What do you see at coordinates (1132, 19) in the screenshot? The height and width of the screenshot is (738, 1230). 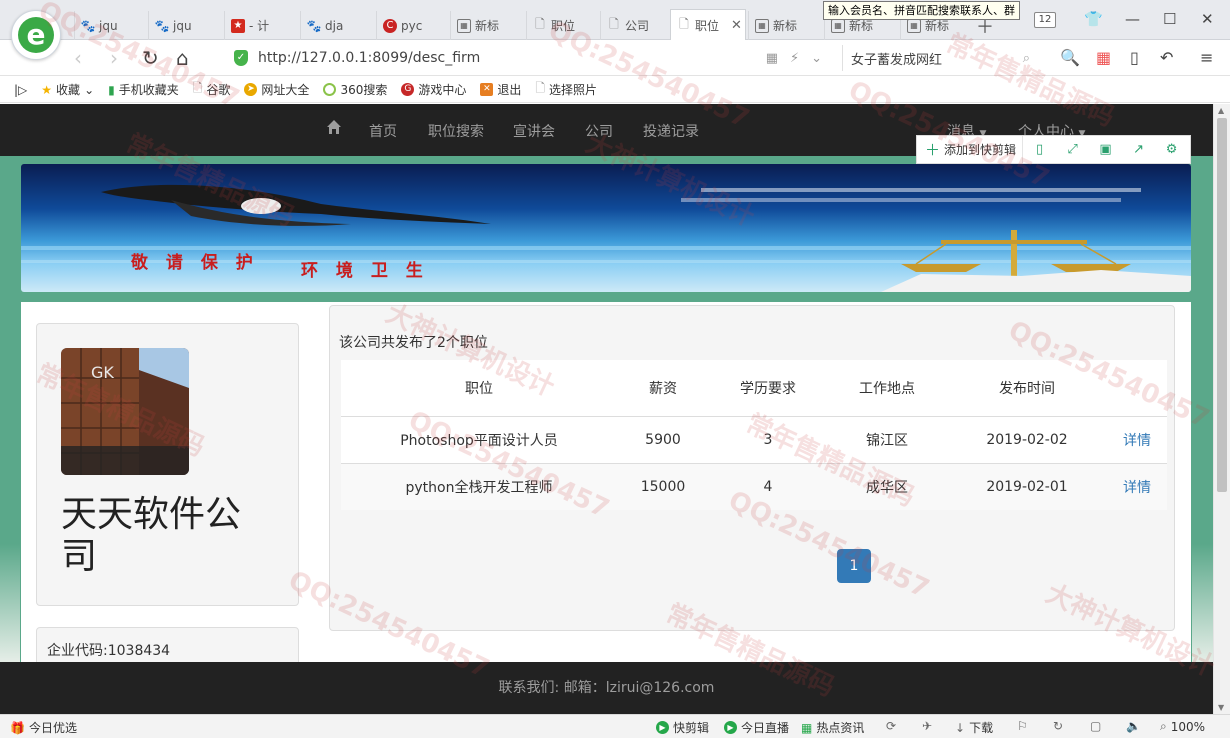 I see `minimize-button: —` at bounding box center [1132, 19].